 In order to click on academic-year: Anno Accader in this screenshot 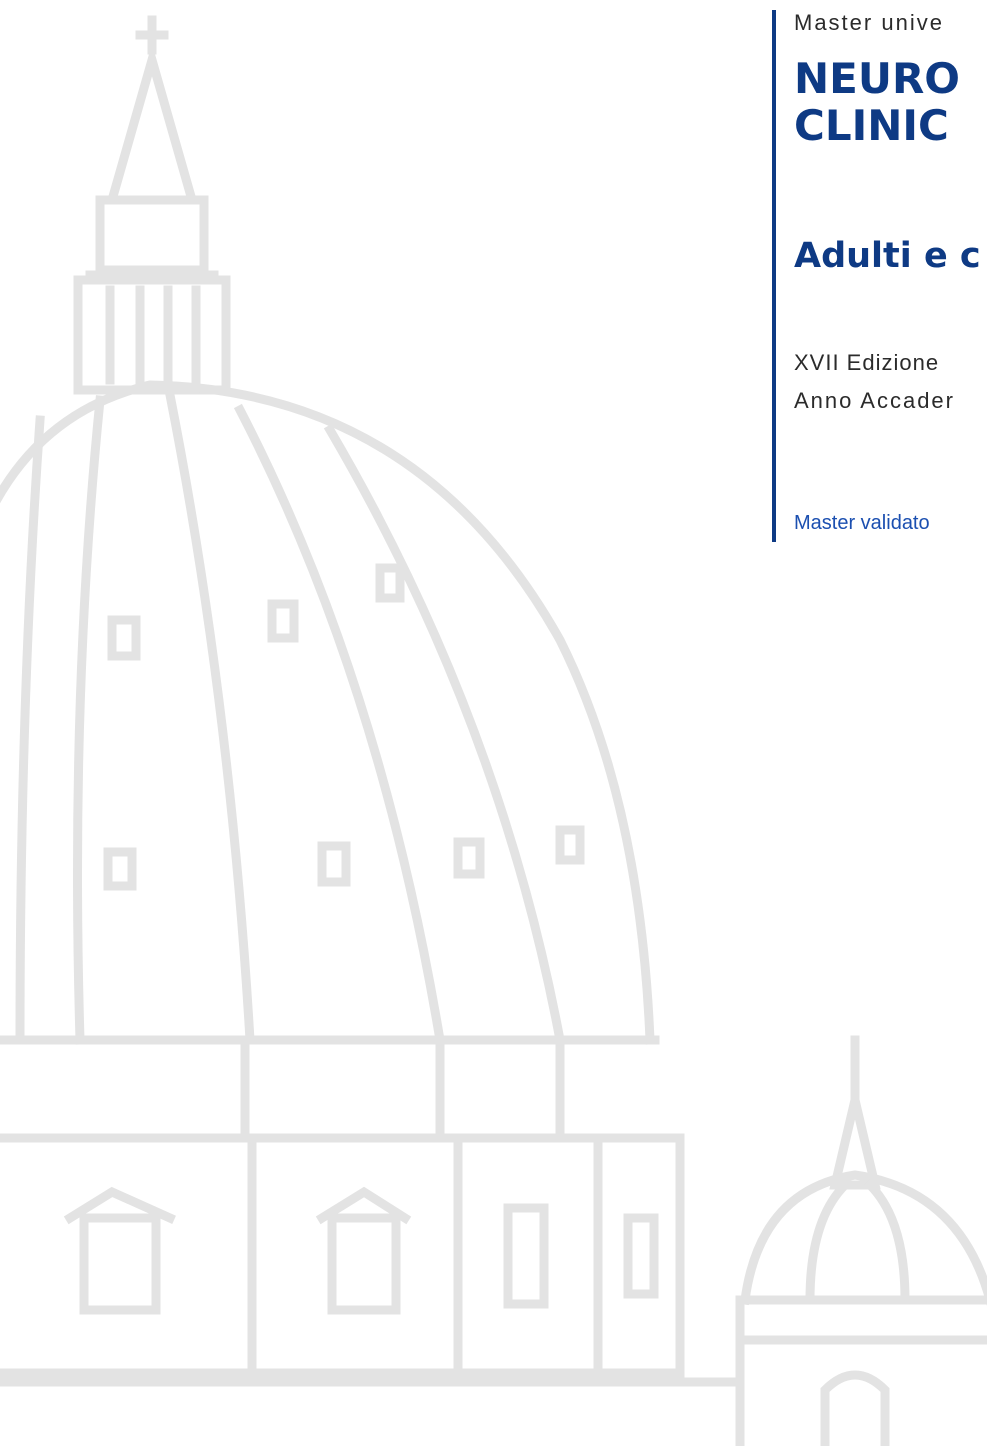, I will do `click(874, 400)`.